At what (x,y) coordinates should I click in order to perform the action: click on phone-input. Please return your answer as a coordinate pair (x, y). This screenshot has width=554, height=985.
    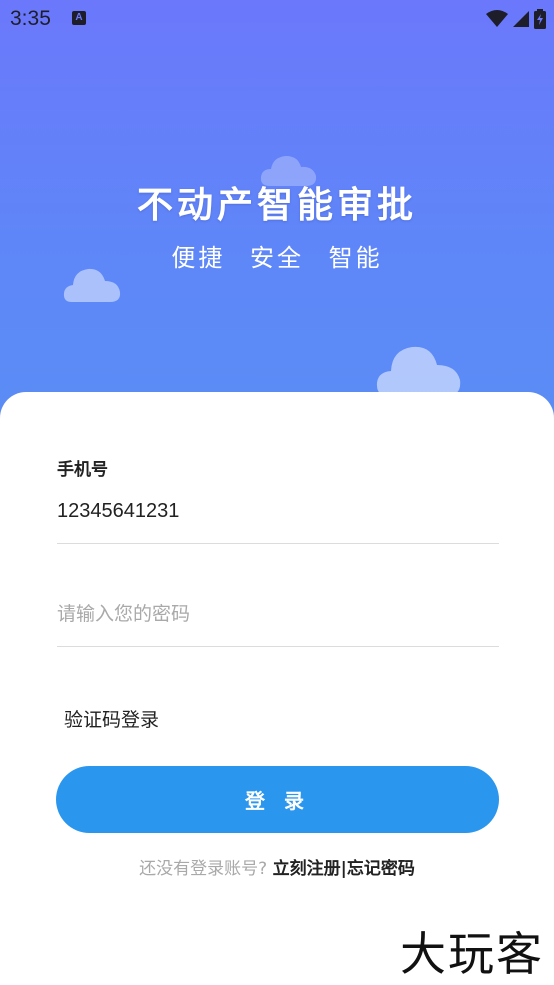
    Looking at the image, I should click on (278, 511).